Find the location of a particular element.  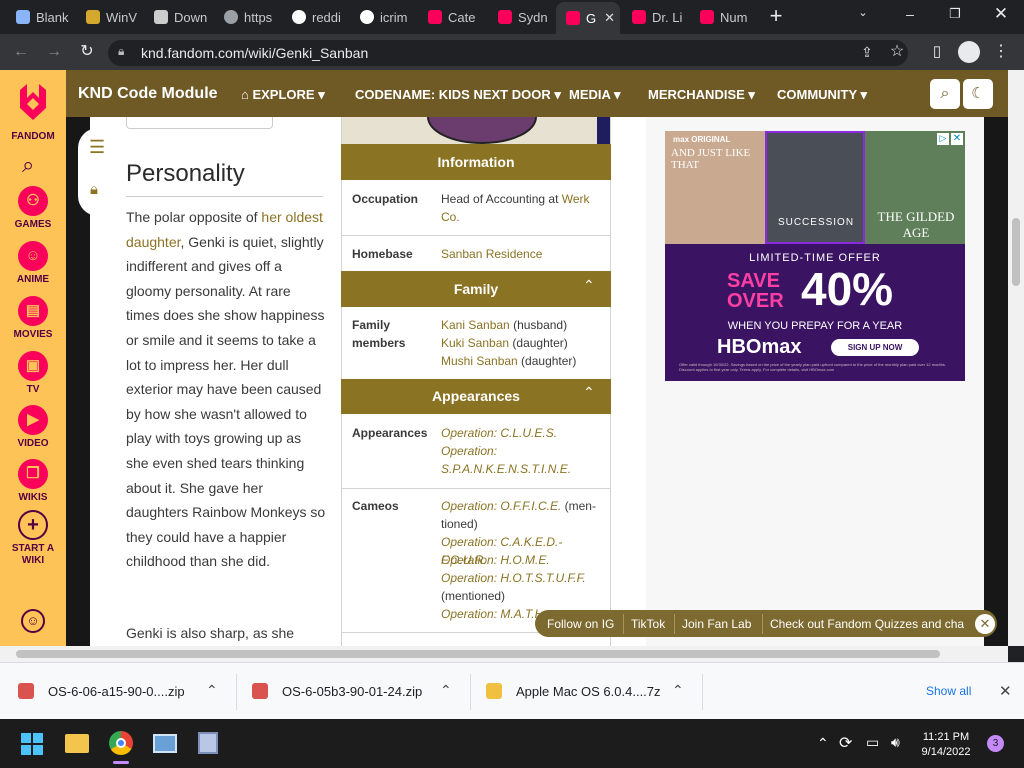

clock-time: 11:21 PM is located at coordinates (946, 737).